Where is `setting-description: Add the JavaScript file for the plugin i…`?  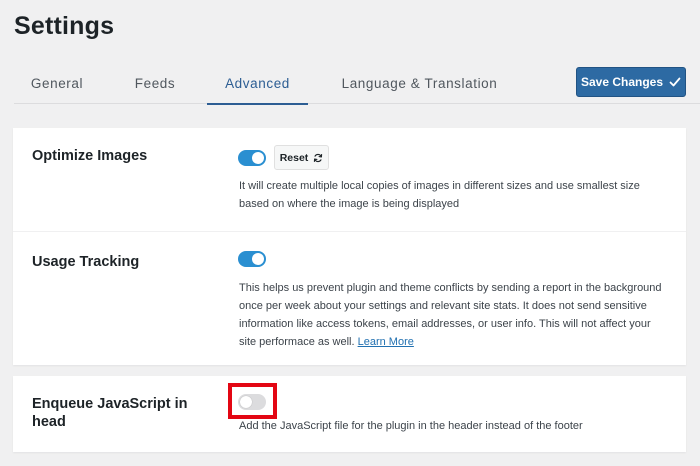
setting-description: Add the JavaScript file for the plugin i… is located at coordinates (411, 426).